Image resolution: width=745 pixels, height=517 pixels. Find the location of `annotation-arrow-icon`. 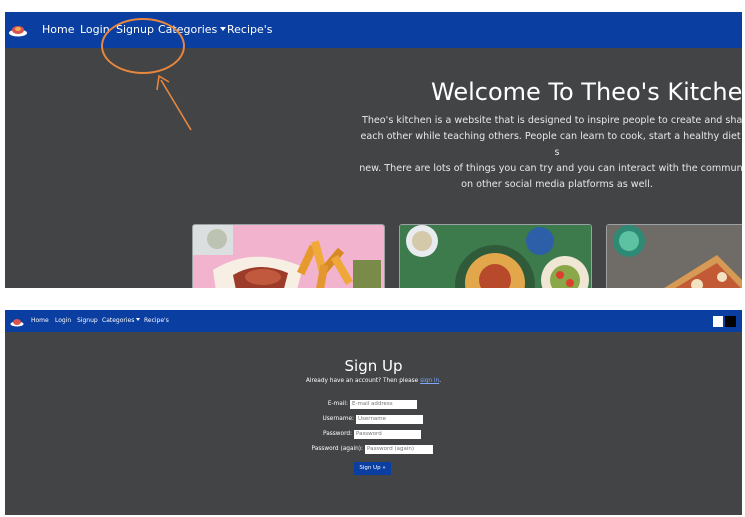

annotation-arrow-icon is located at coordinates (174, 102).